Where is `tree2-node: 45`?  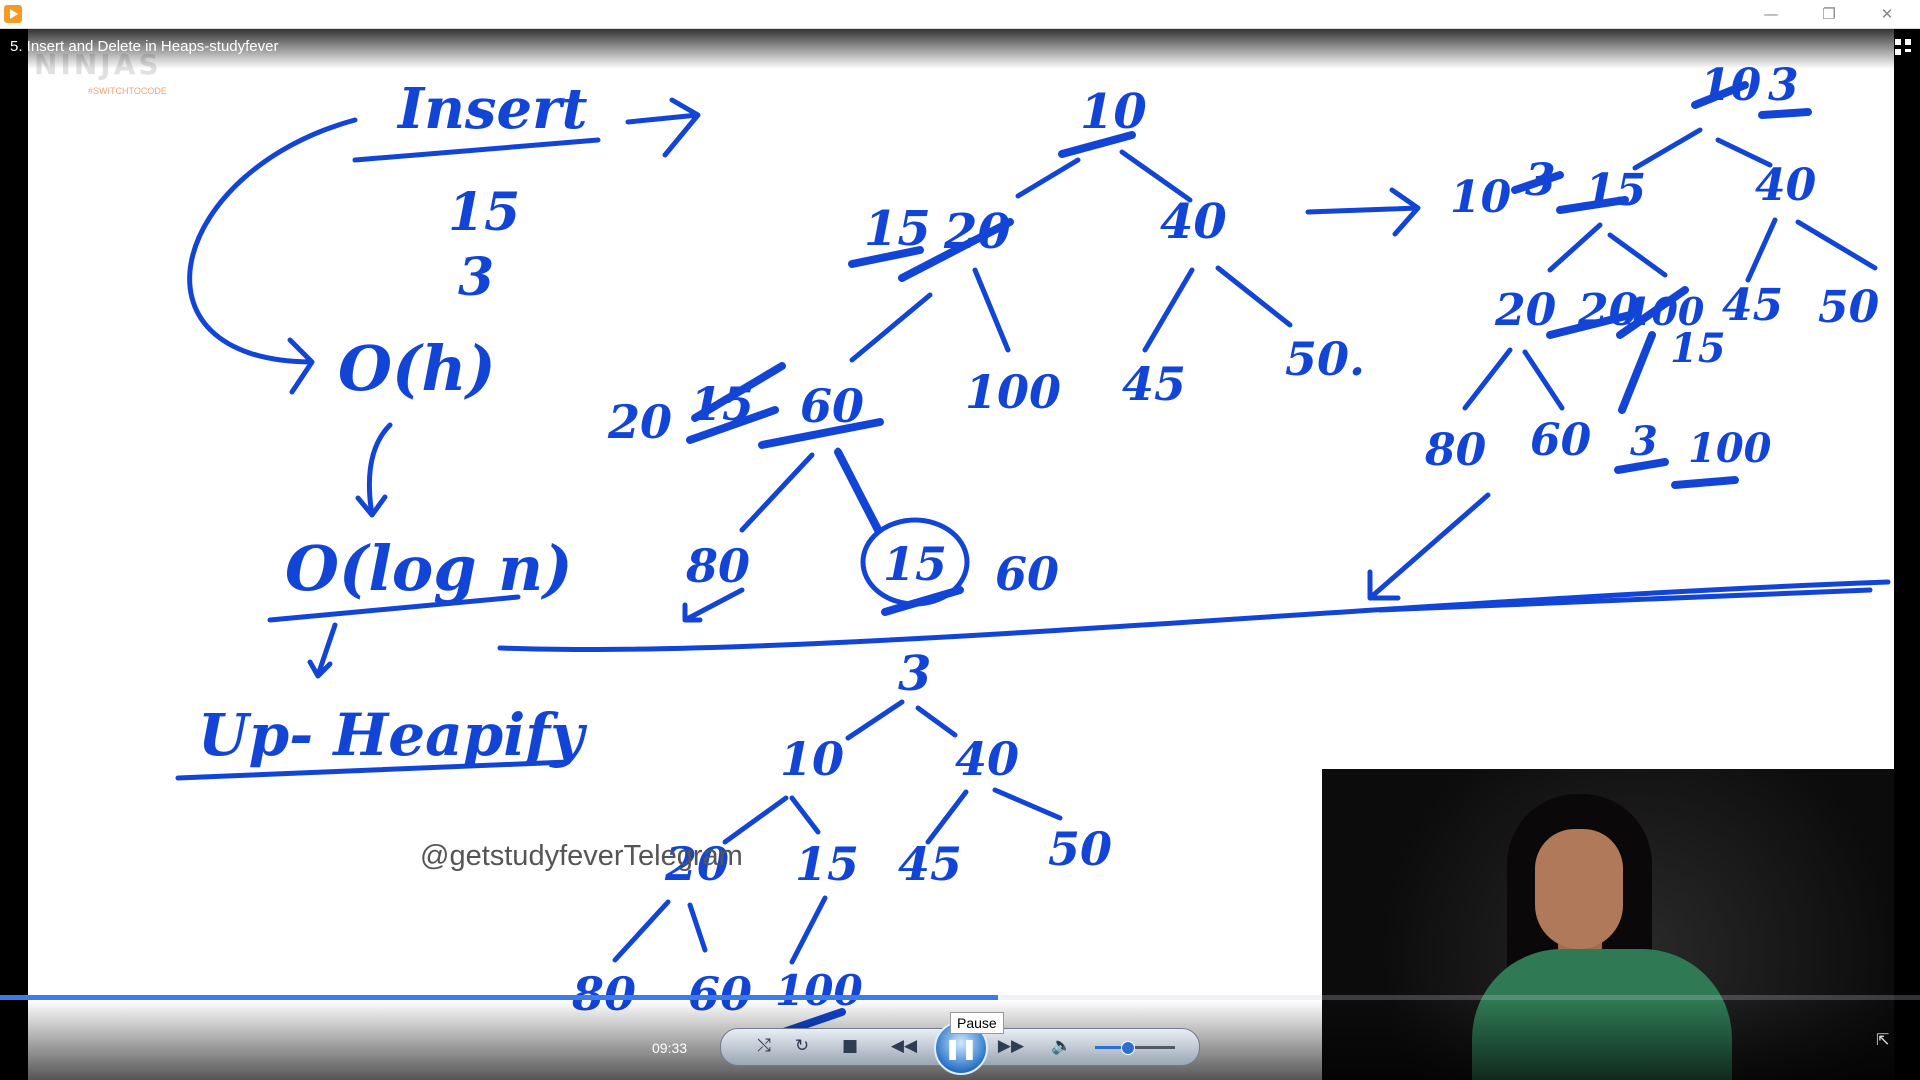
tree2-node: 45 is located at coordinates (1752, 305).